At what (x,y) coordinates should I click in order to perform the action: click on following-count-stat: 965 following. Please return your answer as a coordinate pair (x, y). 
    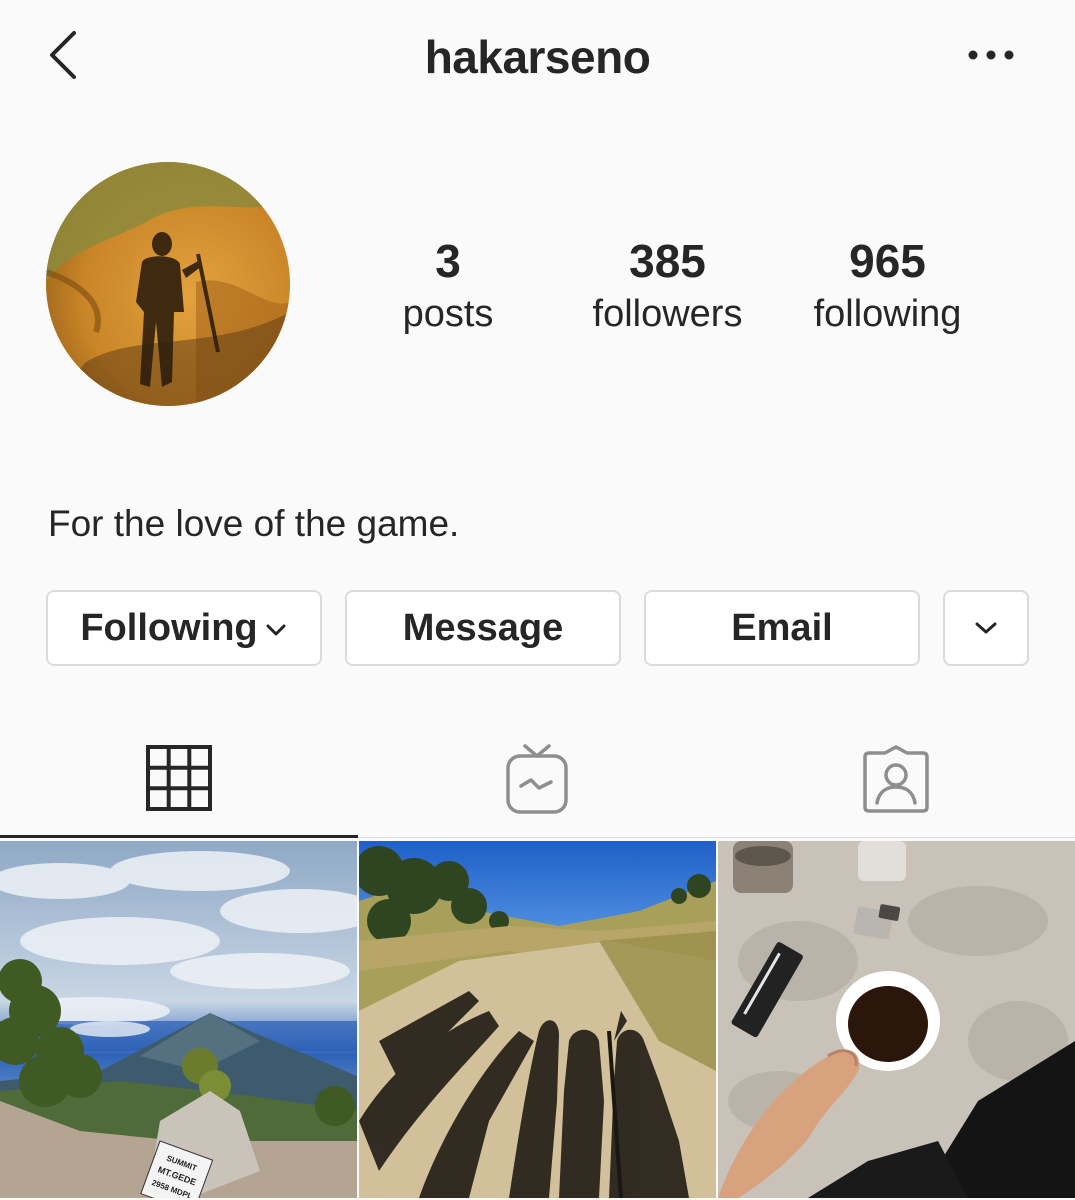
    Looking at the image, I should click on (887, 285).